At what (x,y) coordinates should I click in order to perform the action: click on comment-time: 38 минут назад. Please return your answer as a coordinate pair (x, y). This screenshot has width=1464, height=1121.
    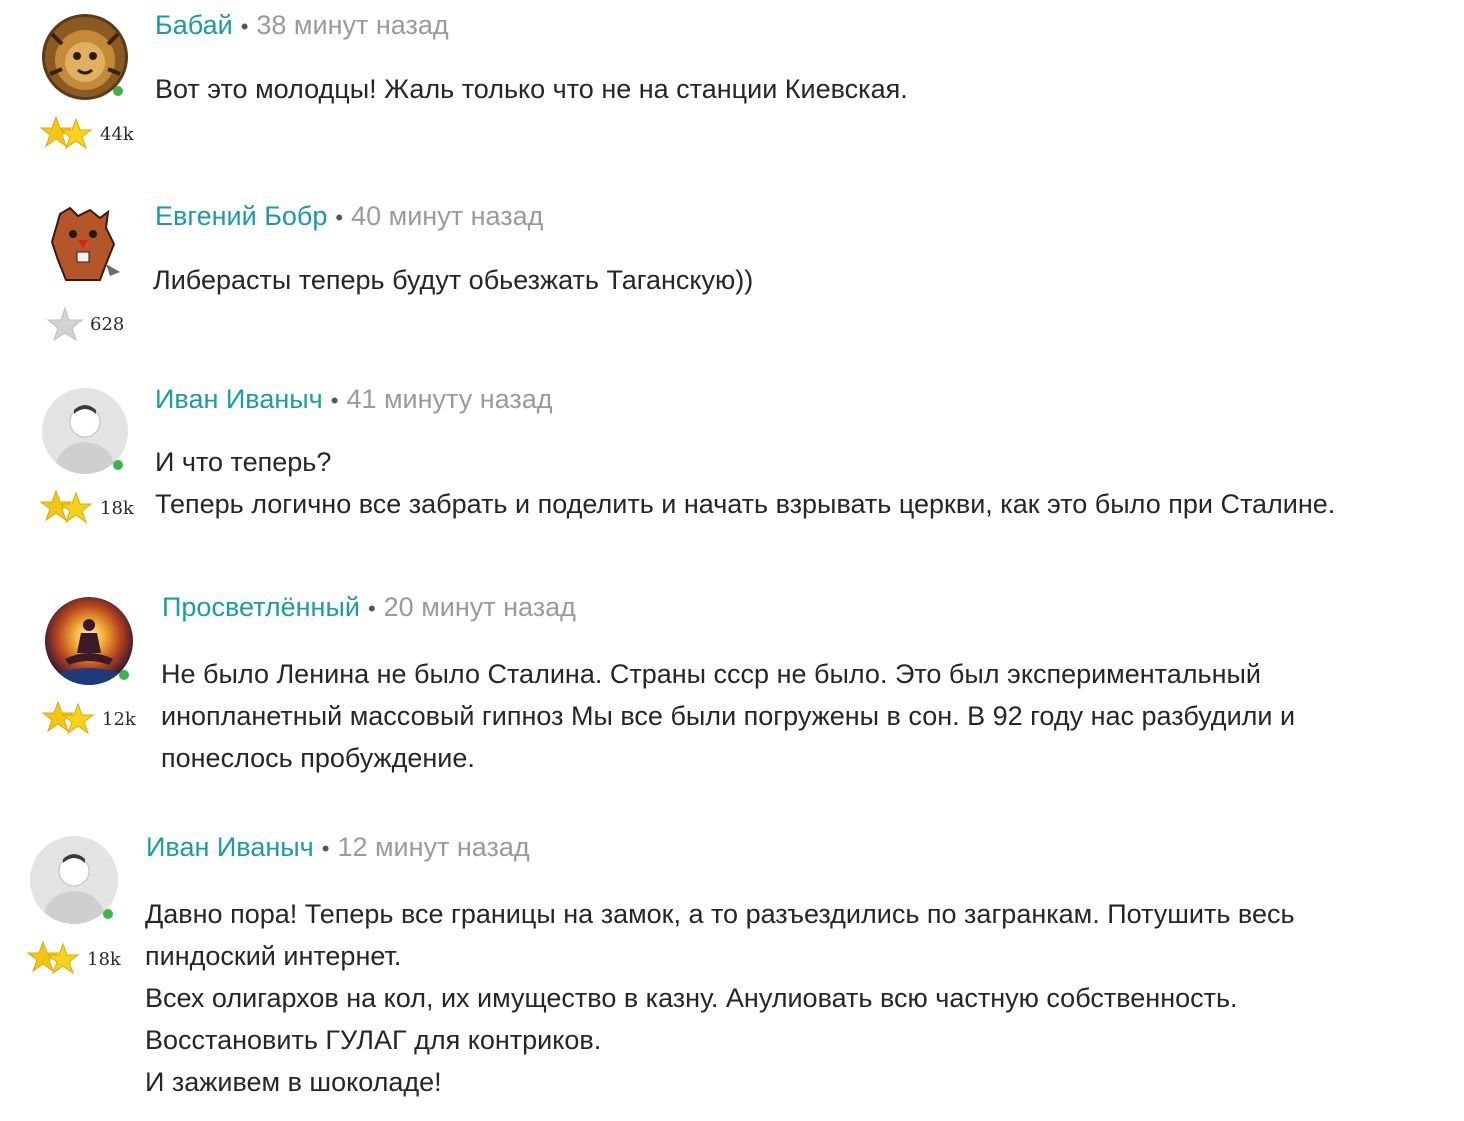
    Looking at the image, I should click on (352, 25).